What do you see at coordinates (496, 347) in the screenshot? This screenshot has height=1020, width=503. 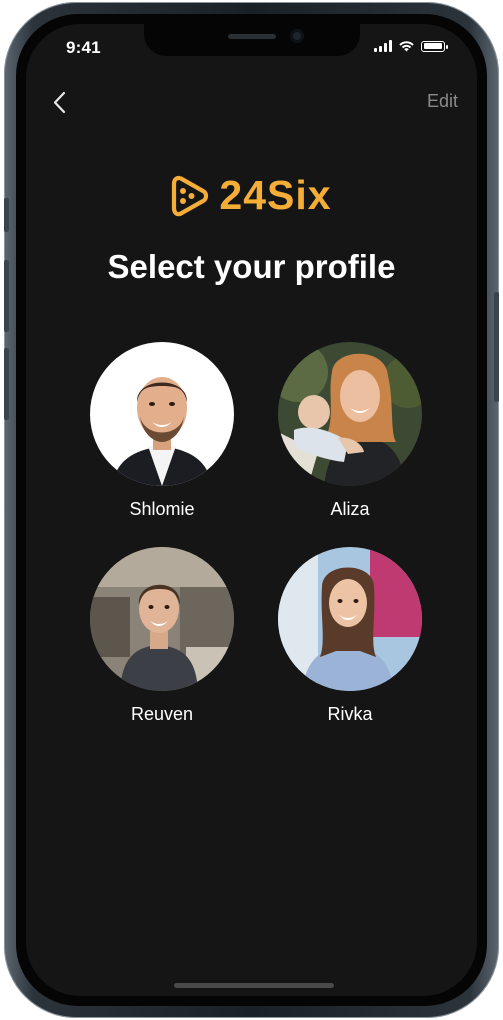 I see `power-button` at bounding box center [496, 347].